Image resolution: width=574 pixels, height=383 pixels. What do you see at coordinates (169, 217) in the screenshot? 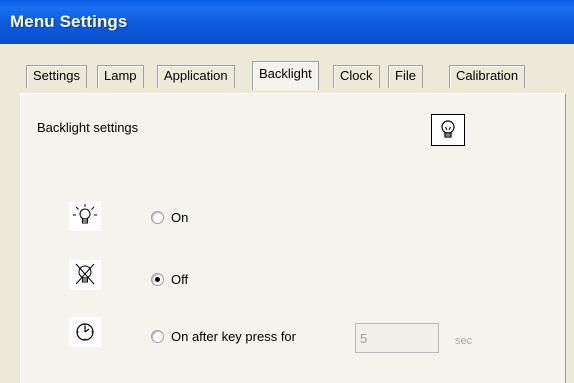
I see `radio-on: On` at bounding box center [169, 217].